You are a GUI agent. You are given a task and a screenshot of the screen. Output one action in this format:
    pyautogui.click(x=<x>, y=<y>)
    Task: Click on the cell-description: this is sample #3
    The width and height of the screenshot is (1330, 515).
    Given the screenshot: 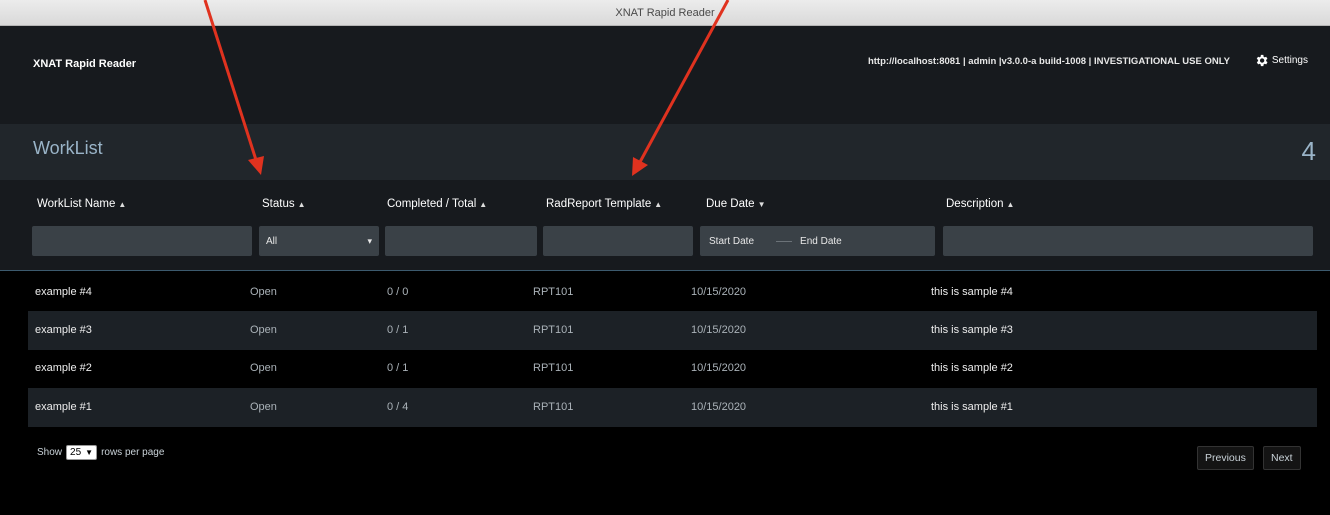 What is the action you would take?
    pyautogui.click(x=972, y=330)
    